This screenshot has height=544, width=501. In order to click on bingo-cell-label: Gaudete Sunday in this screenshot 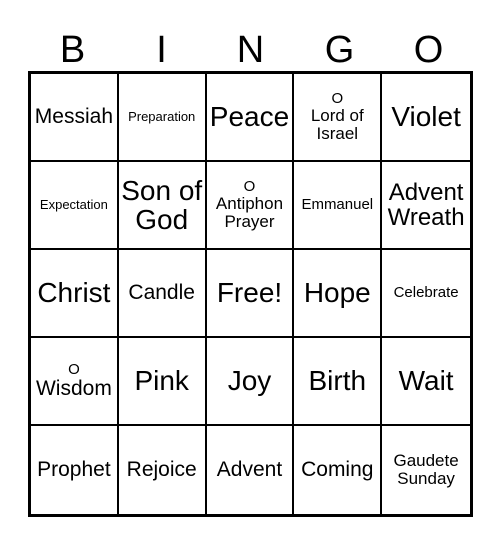, I will do `click(426, 469)`.